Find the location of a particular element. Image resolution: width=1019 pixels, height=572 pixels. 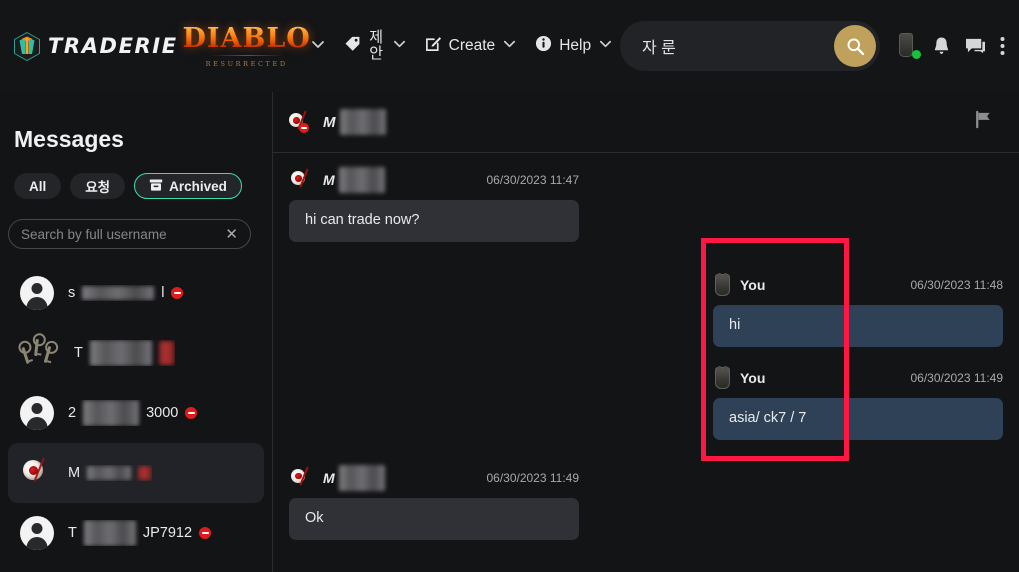

redacted-username-badge is located at coordinates (145, 473).